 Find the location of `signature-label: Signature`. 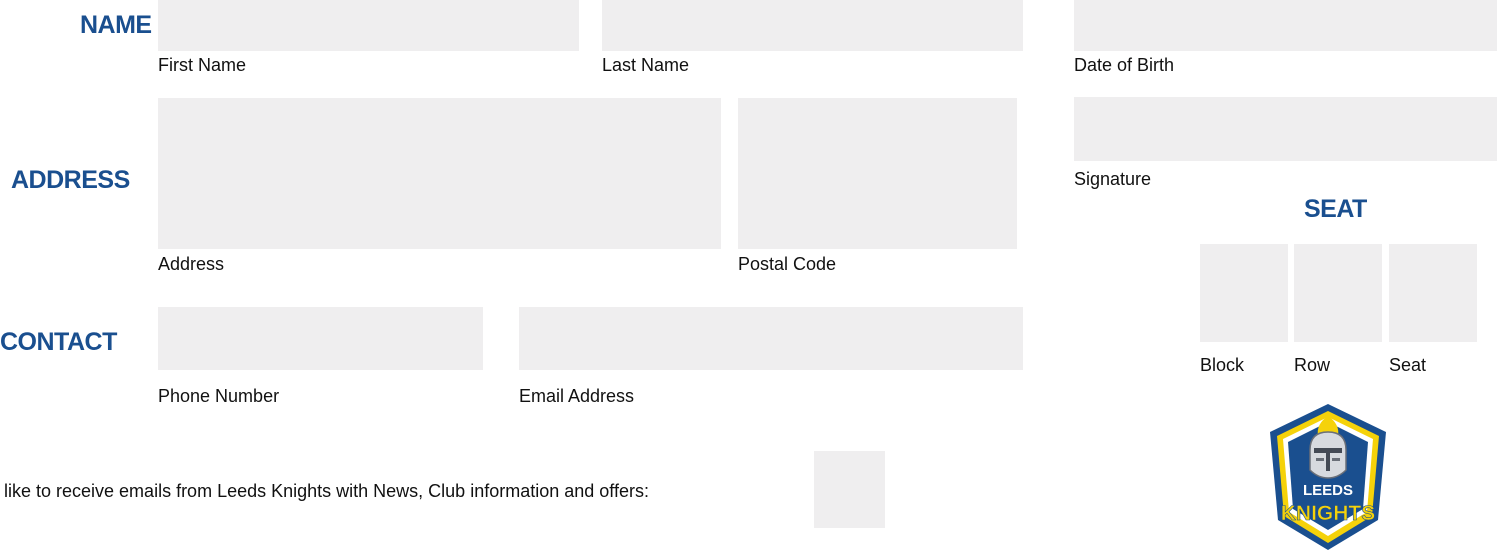

signature-label: Signature is located at coordinates (1113, 179).